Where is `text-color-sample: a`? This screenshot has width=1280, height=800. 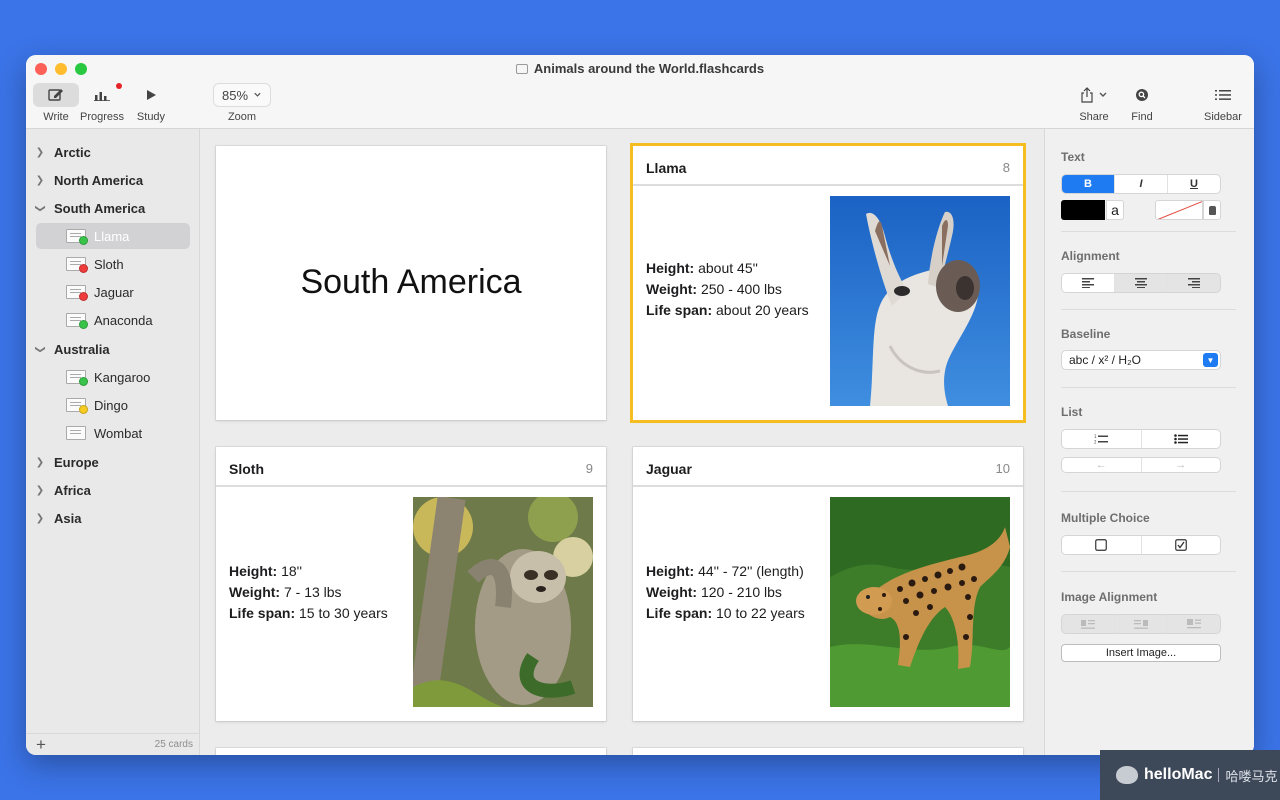 text-color-sample: a is located at coordinates (1115, 210).